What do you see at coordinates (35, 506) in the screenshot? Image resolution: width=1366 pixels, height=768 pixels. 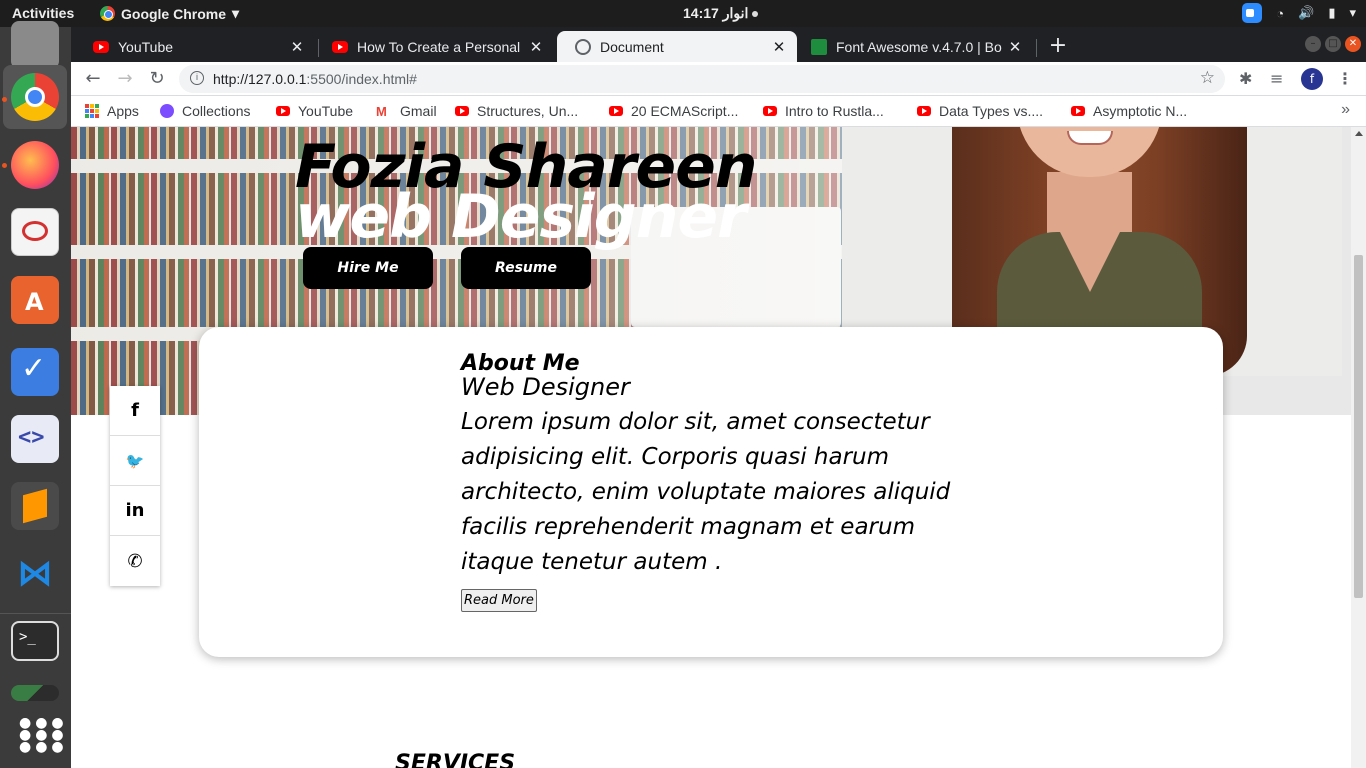 I see `sublime-text-icon` at bounding box center [35, 506].